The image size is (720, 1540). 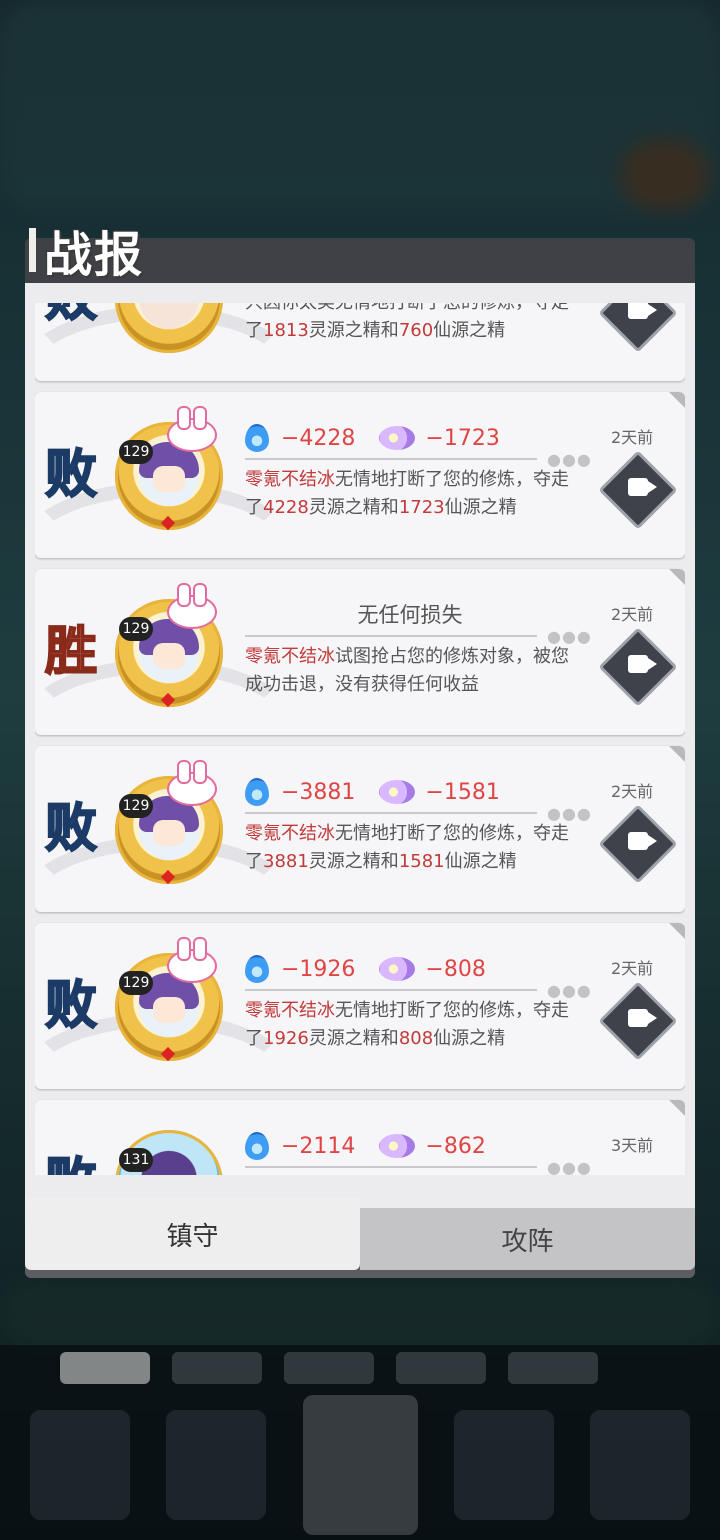 What do you see at coordinates (407, 493) in the screenshot?
I see `report-description: 零氪不结冰无情地打断了您的修炼，夺走了4228灵源之精和1723仙源之精` at bounding box center [407, 493].